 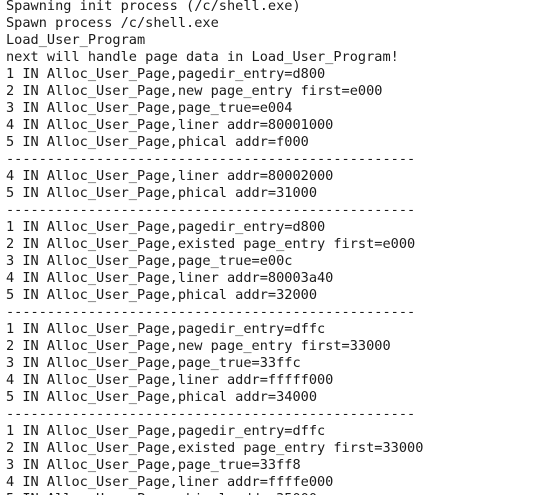 What do you see at coordinates (153, 363) in the screenshot?
I see `console-line: 3 IN Alloc_User_Page,page_true=33ffc` at bounding box center [153, 363].